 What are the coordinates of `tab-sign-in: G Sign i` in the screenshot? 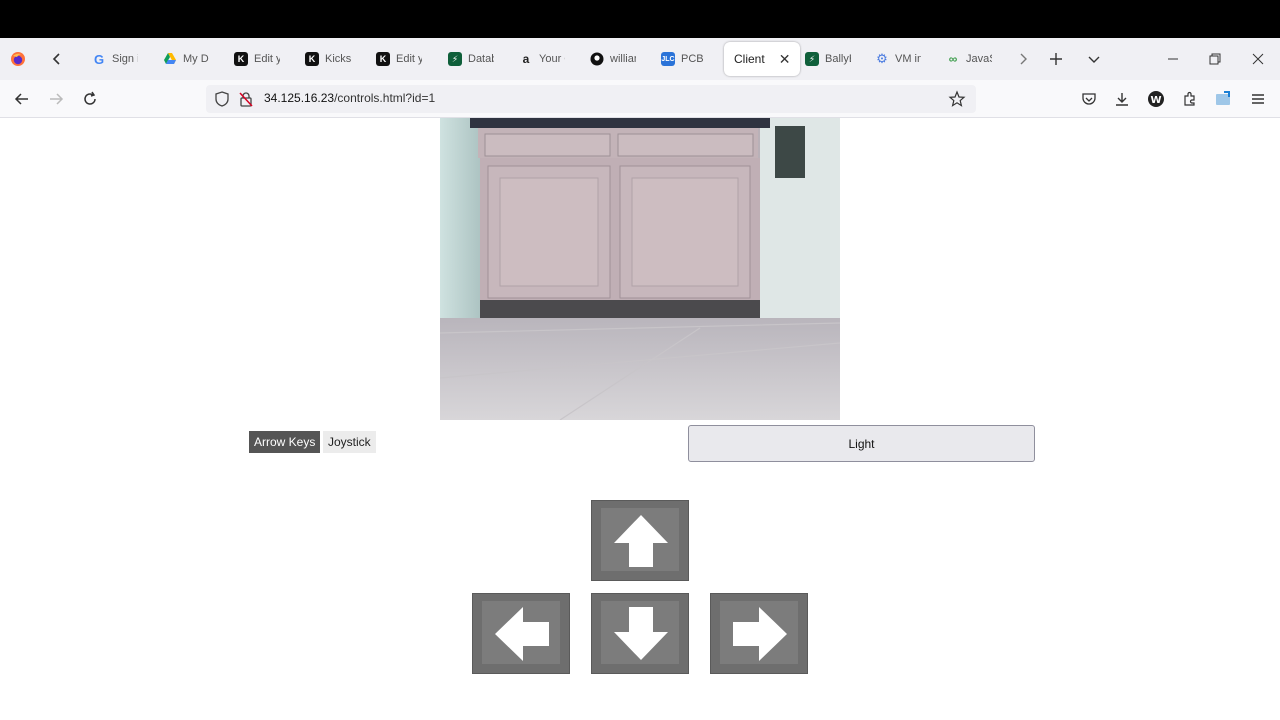 It's located at (115, 59).